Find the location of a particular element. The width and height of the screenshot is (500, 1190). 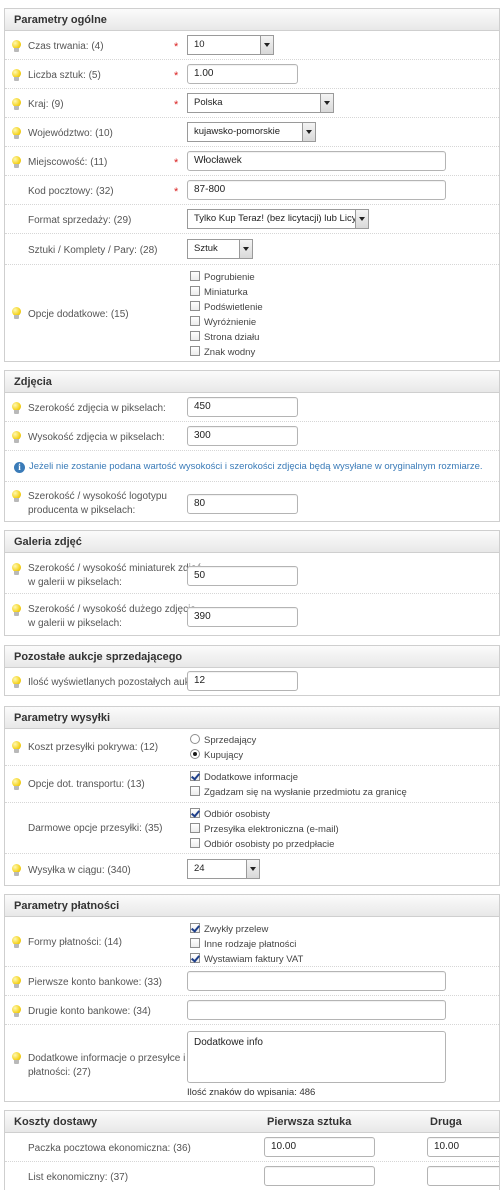

option-watermark: Znak wodny is located at coordinates (222, 352).